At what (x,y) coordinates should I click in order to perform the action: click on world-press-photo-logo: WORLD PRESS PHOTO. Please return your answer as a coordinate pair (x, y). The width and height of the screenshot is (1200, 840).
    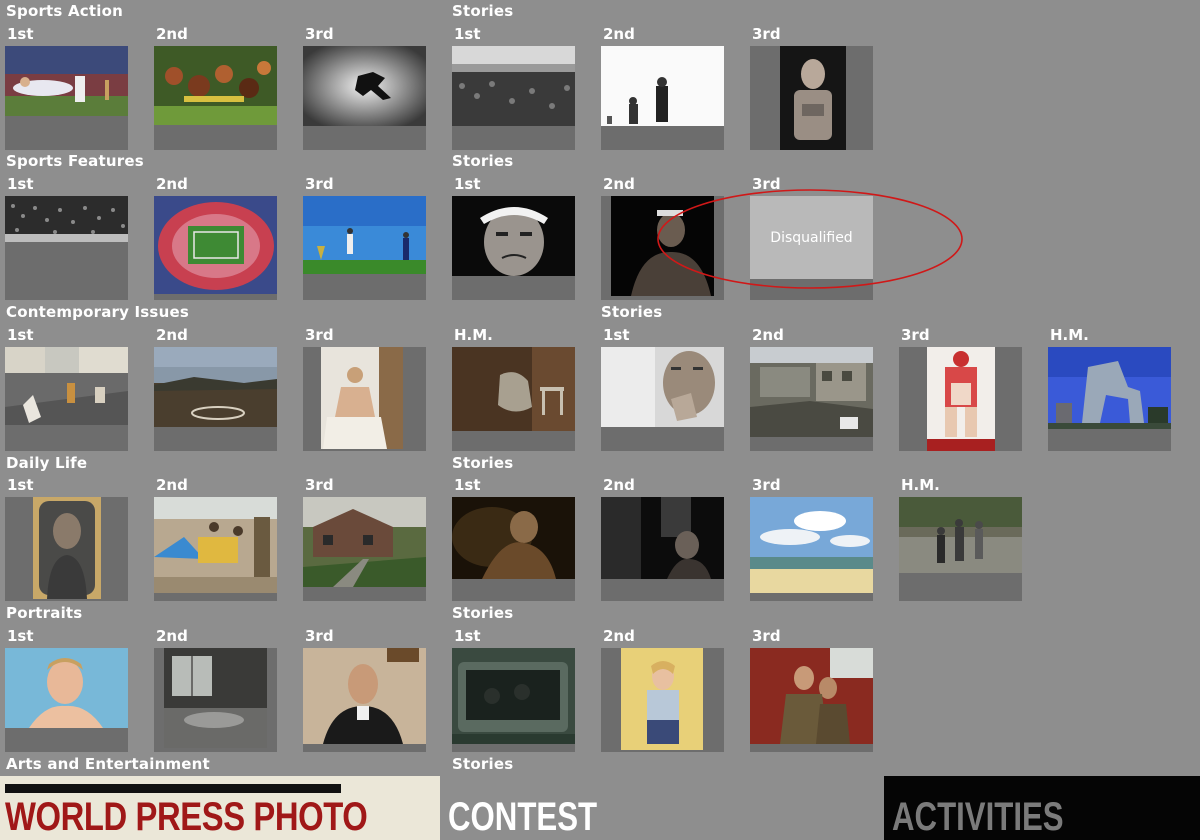
    Looking at the image, I should click on (220, 808).